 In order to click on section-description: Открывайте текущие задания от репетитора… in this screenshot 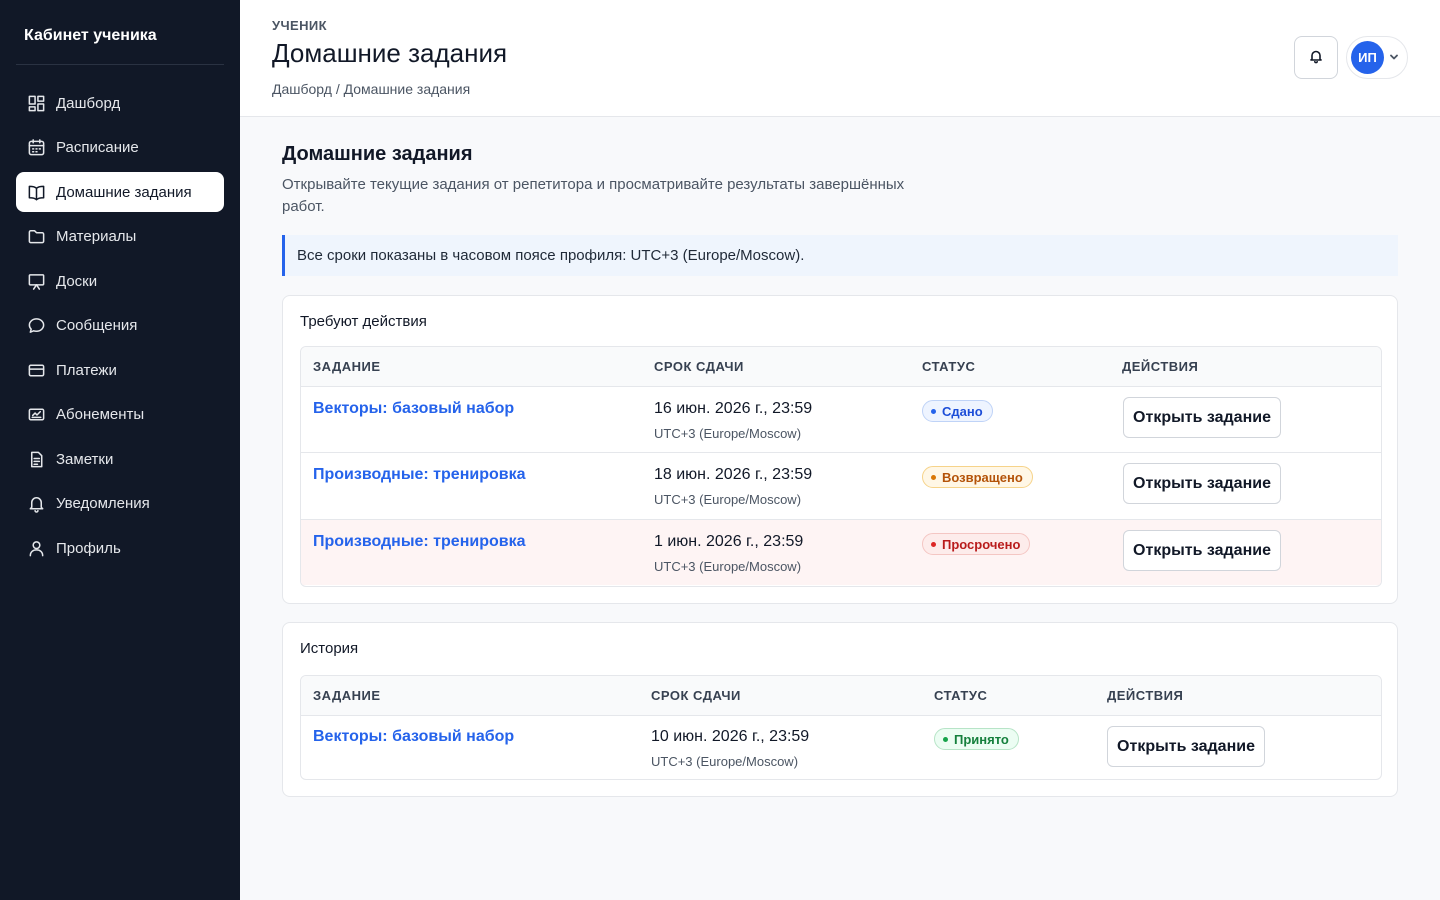, I will do `click(593, 195)`.